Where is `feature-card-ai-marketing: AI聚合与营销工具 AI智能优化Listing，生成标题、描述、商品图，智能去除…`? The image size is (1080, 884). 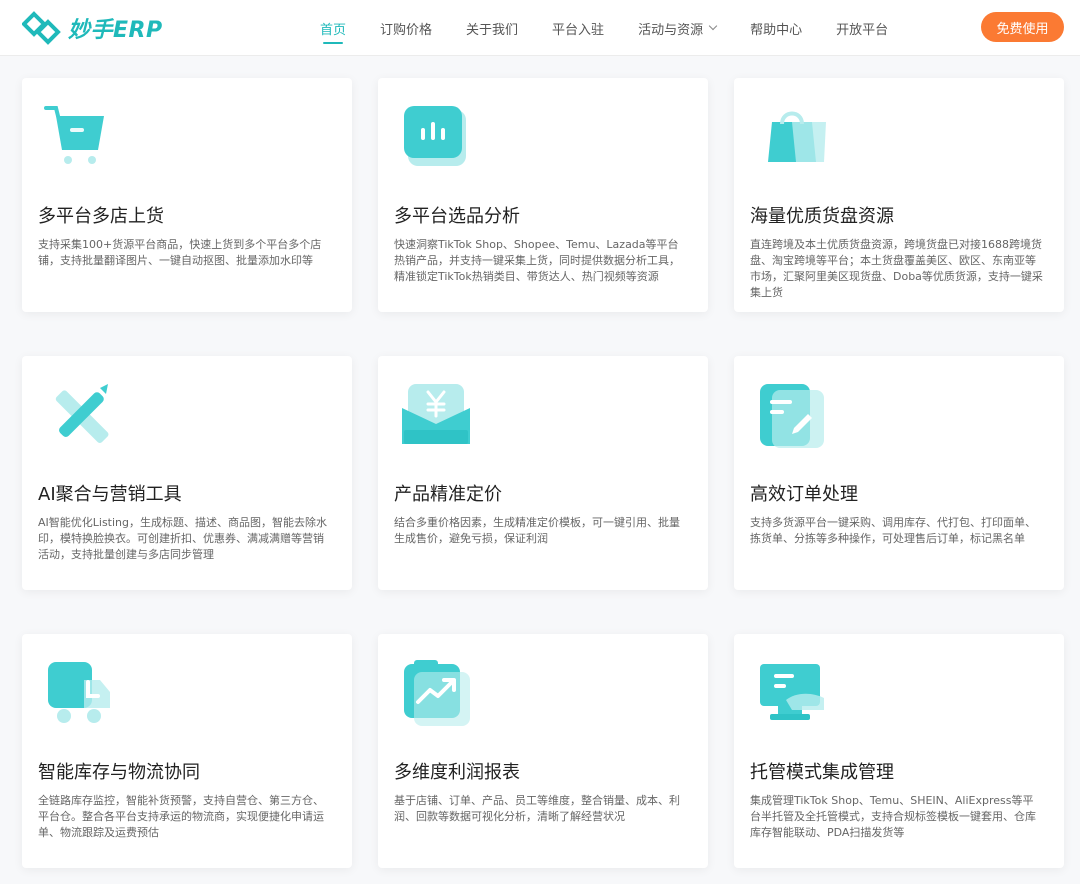
feature-card-ai-marketing: AI聚合与营销工具 AI智能优化Listing，生成标题、描述、商品图，智能去除… is located at coordinates (187, 473).